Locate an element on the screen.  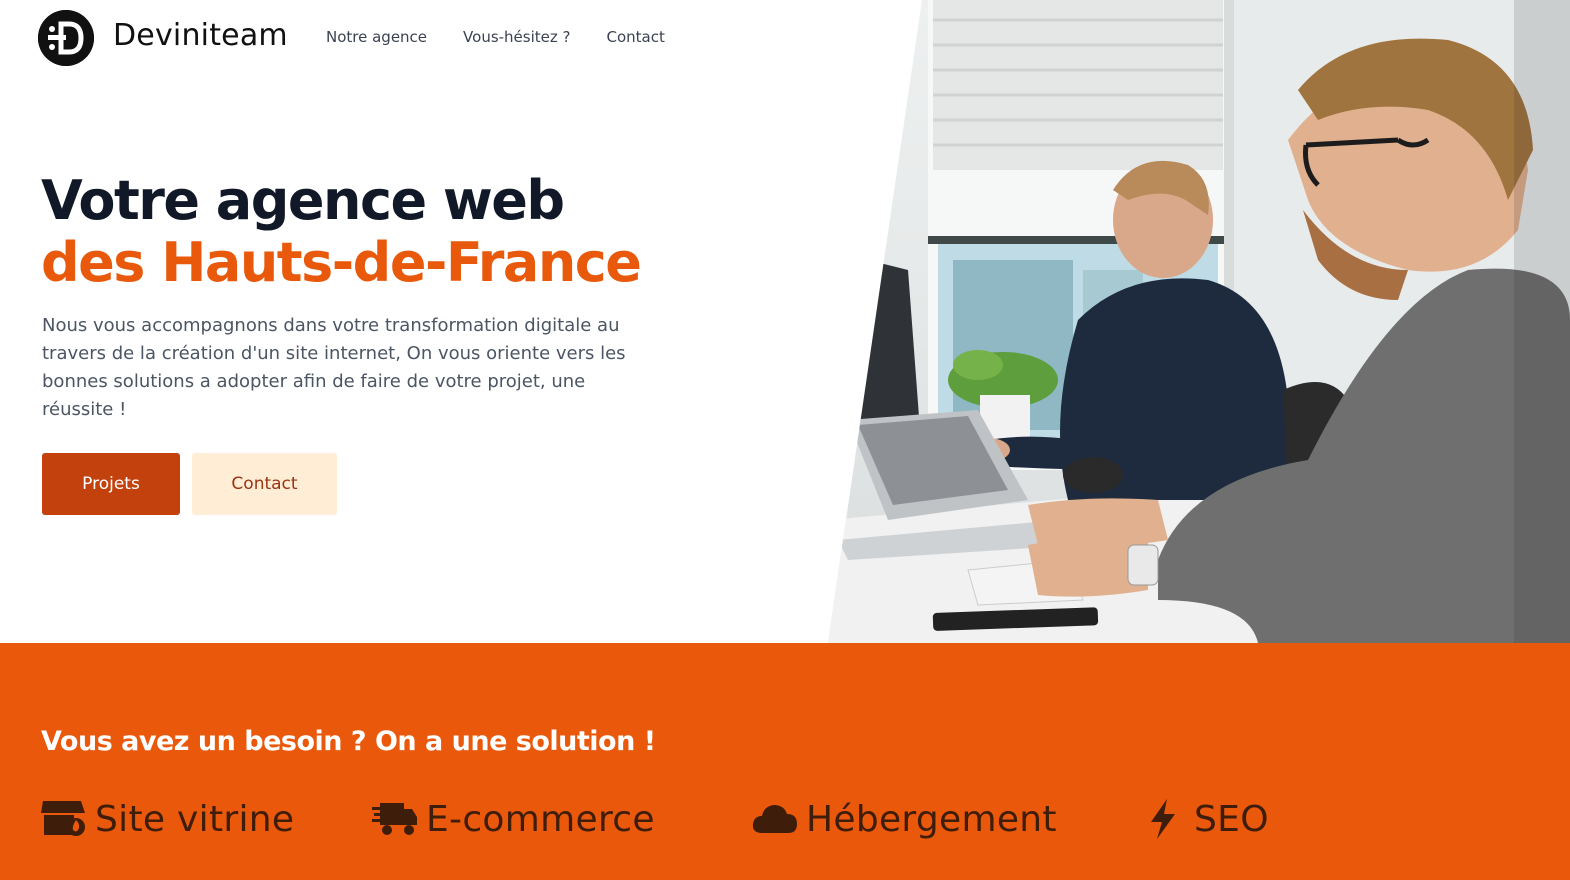
cloud-icon is located at coordinates (775, 819).